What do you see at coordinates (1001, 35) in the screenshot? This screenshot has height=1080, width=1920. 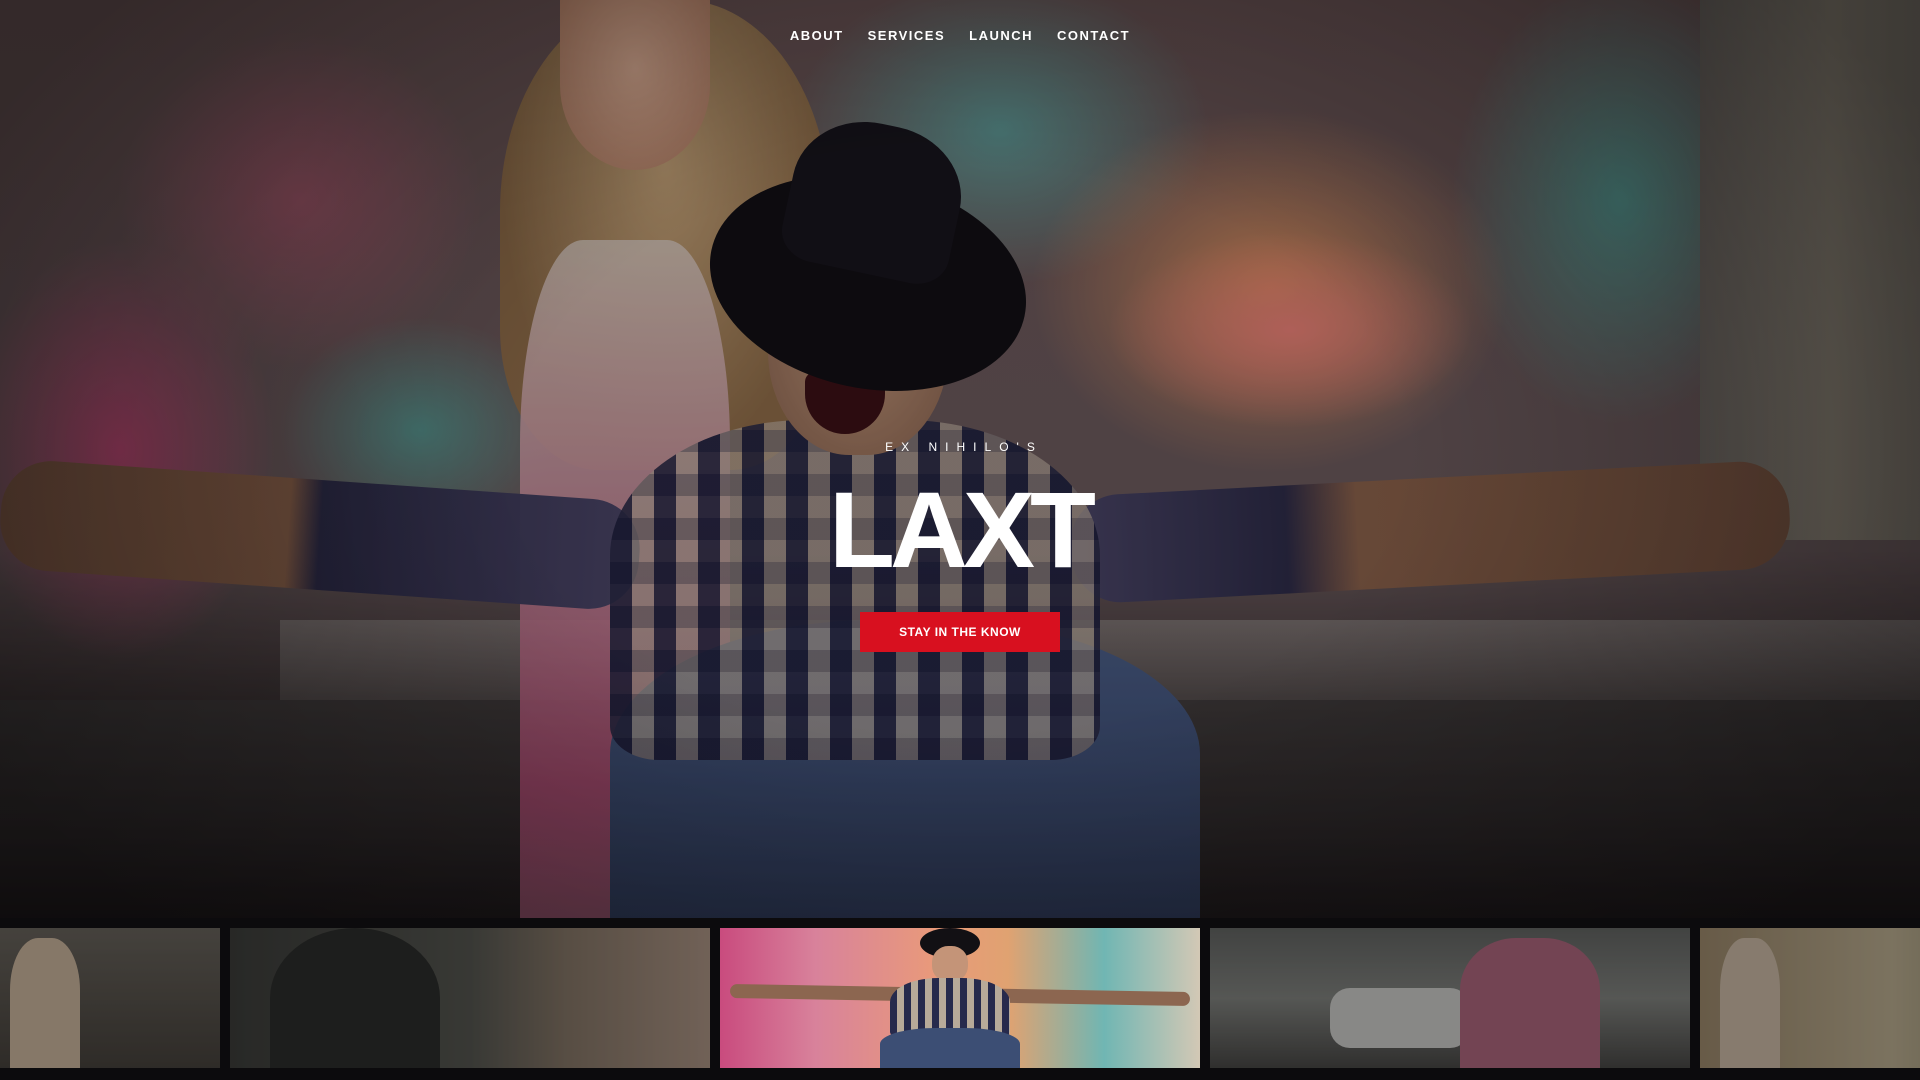 I see `nav-link-launch: LAUNCH` at bounding box center [1001, 35].